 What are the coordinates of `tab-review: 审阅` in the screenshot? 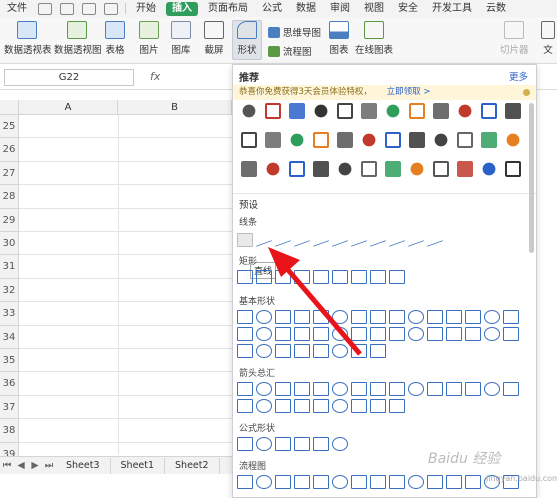 It's located at (340, 8).